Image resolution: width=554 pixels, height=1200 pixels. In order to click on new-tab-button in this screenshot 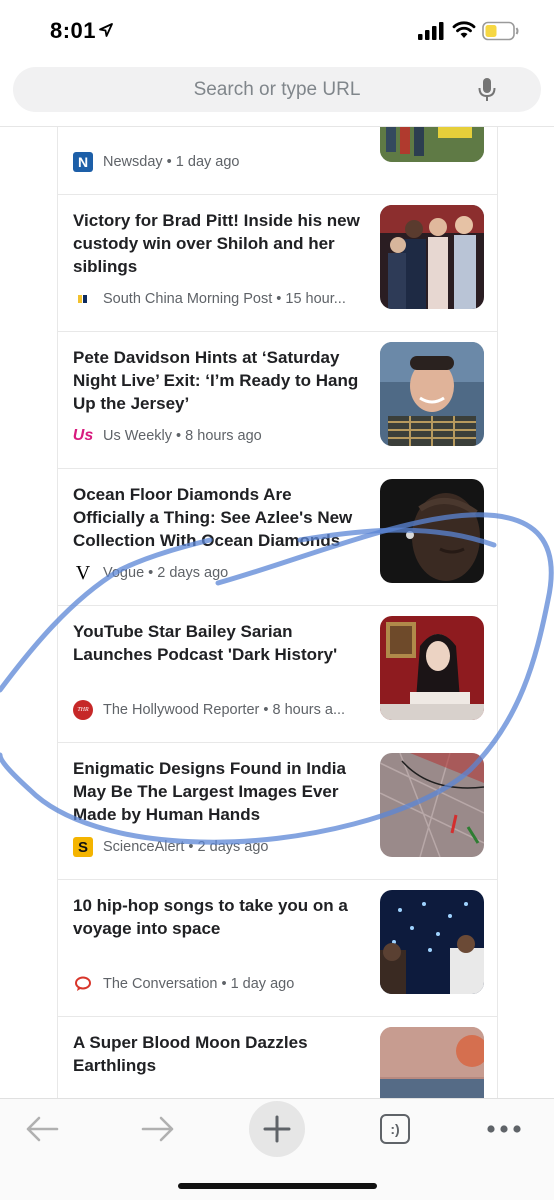, I will do `click(277, 1129)`.